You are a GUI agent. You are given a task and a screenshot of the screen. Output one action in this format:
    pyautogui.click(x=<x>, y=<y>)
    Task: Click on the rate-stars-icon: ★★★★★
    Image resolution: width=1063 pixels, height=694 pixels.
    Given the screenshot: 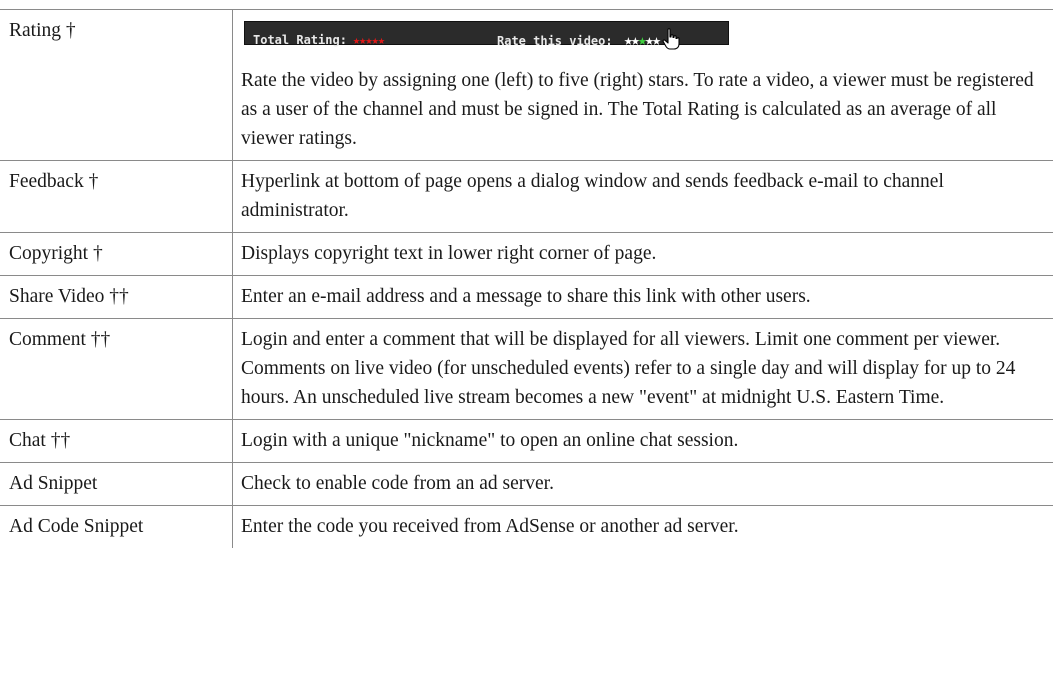 What is the action you would take?
    pyautogui.click(x=642, y=40)
    